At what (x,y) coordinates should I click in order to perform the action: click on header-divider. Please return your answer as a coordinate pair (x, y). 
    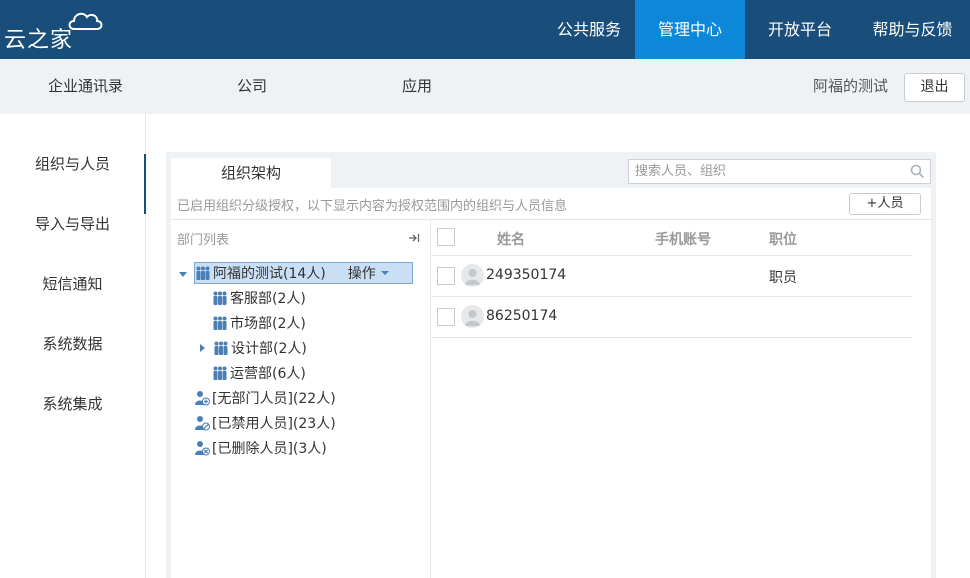
    Looking at the image, I should click on (551, 219).